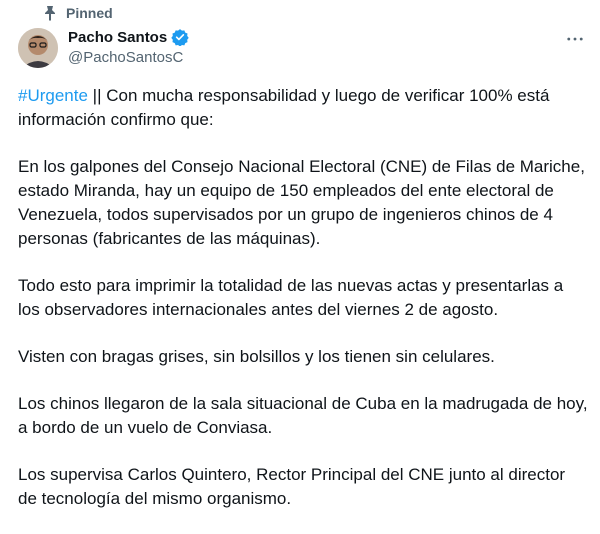 This screenshot has height=534, width=600. What do you see at coordinates (53, 95) in the screenshot?
I see `hashtag-link: #Urgente` at bounding box center [53, 95].